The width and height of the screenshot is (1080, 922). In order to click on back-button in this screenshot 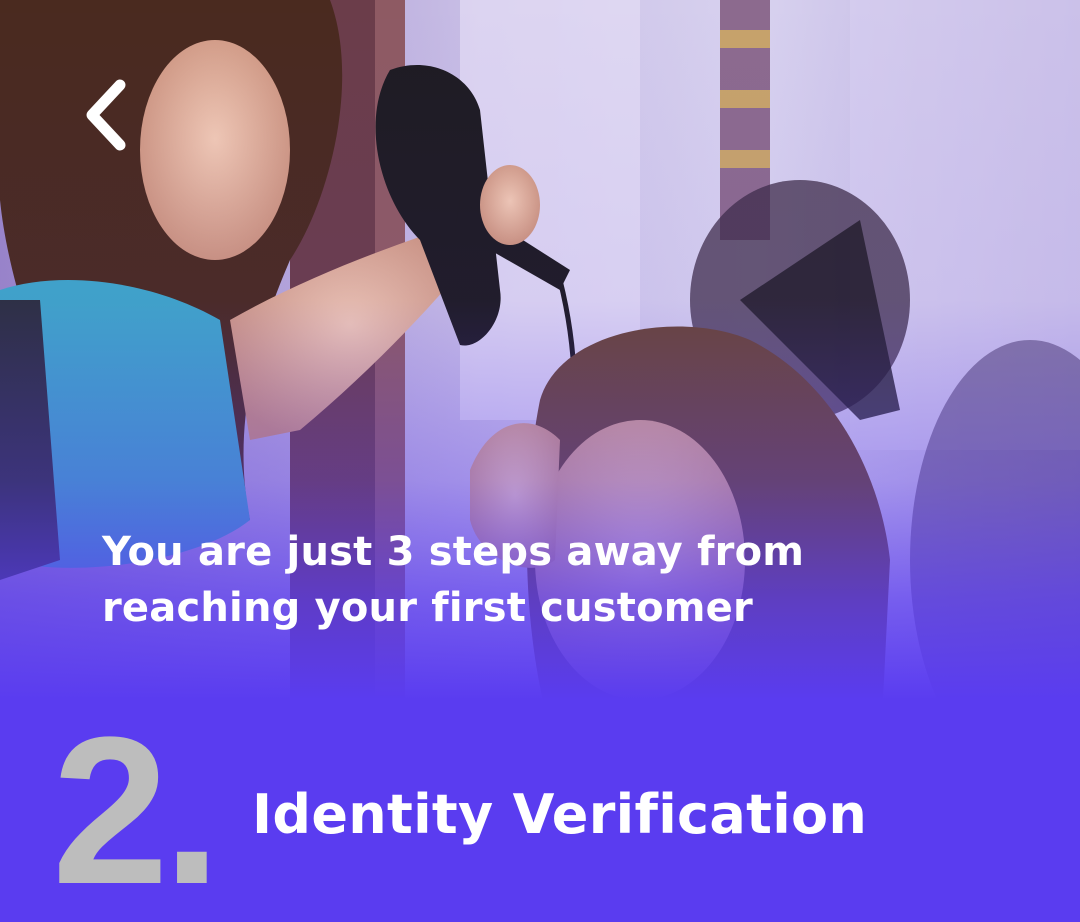, I will do `click(106, 115)`.